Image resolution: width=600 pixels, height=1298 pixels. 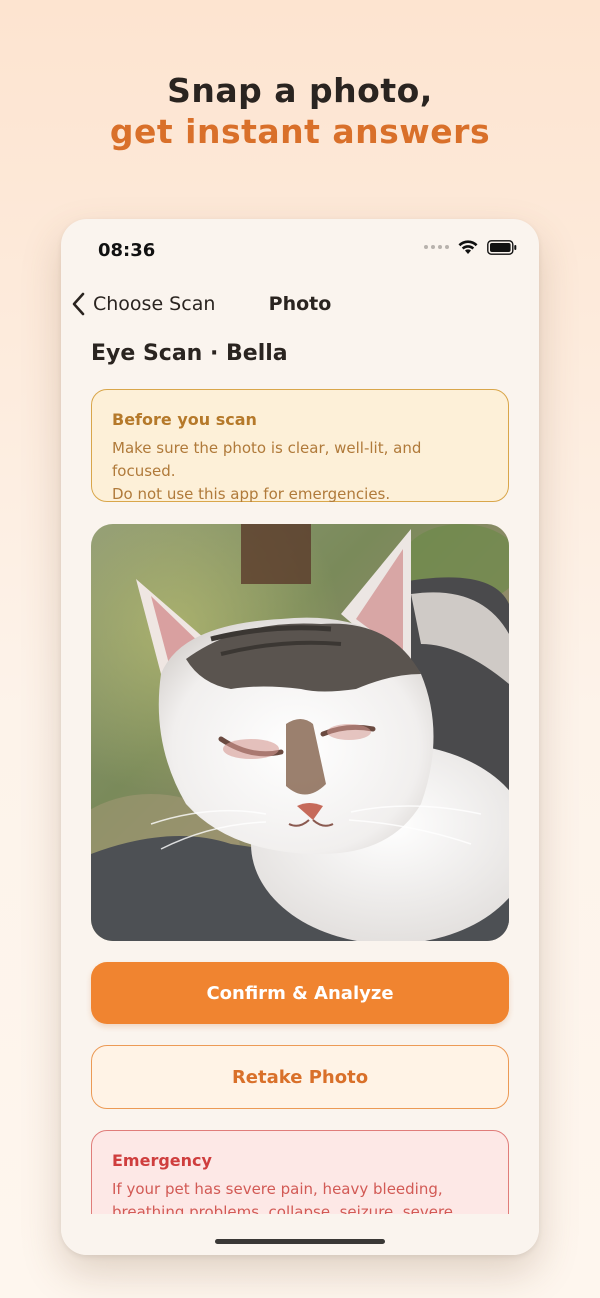 I want to click on wifi-icon, so click(x=468, y=247).